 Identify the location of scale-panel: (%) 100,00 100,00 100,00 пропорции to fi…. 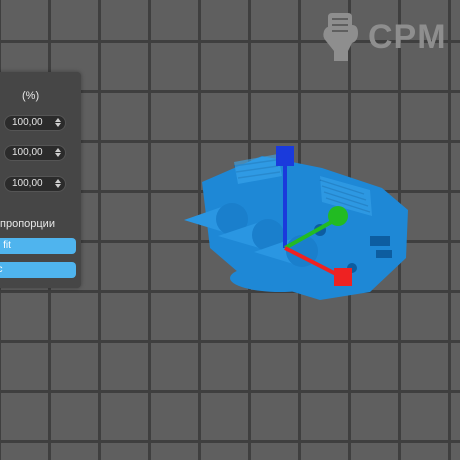
(40, 180).